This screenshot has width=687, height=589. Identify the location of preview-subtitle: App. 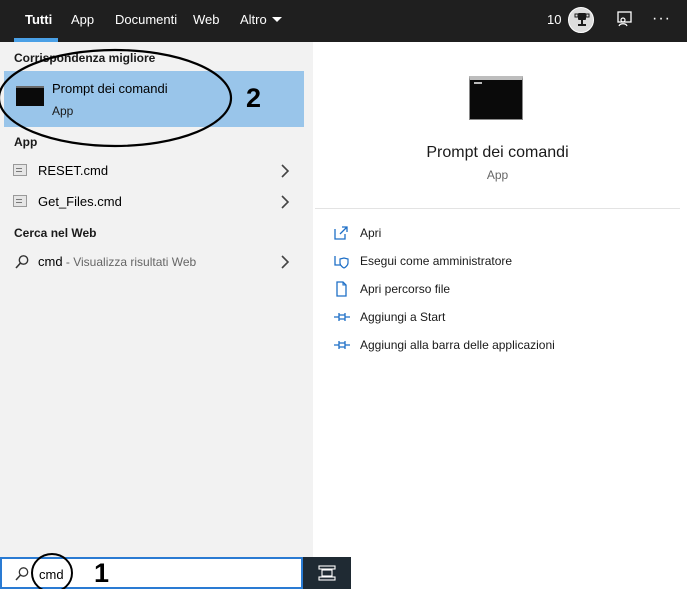
(497, 175).